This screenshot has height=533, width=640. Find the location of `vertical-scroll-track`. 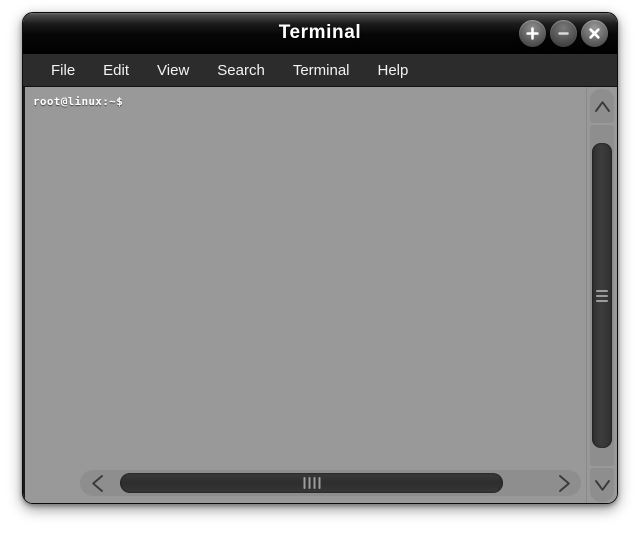

vertical-scroll-track is located at coordinates (602, 295).